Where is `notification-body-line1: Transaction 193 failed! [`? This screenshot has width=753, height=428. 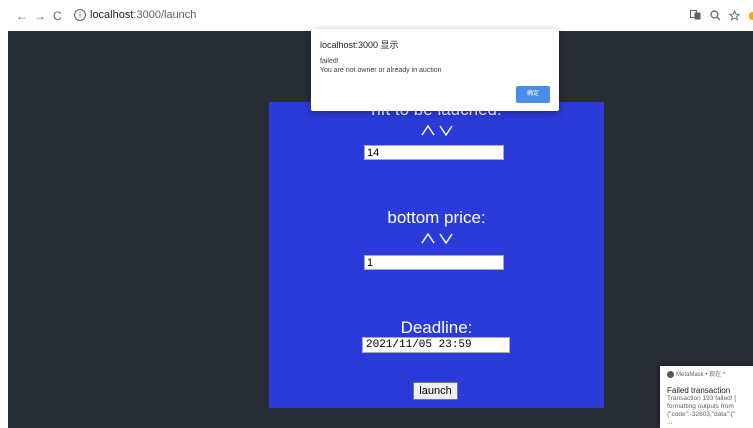 notification-body-line1: Transaction 193 failed! [ is located at coordinates (702, 398).